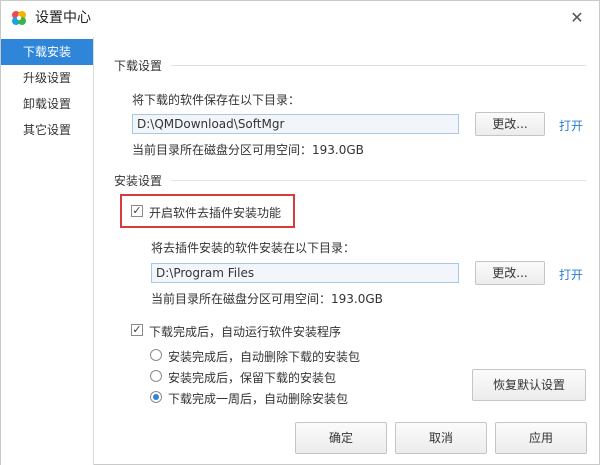 This screenshot has width=600, height=465. Describe the element at coordinates (577, 18) in the screenshot. I see `close-icon: ✕` at that location.